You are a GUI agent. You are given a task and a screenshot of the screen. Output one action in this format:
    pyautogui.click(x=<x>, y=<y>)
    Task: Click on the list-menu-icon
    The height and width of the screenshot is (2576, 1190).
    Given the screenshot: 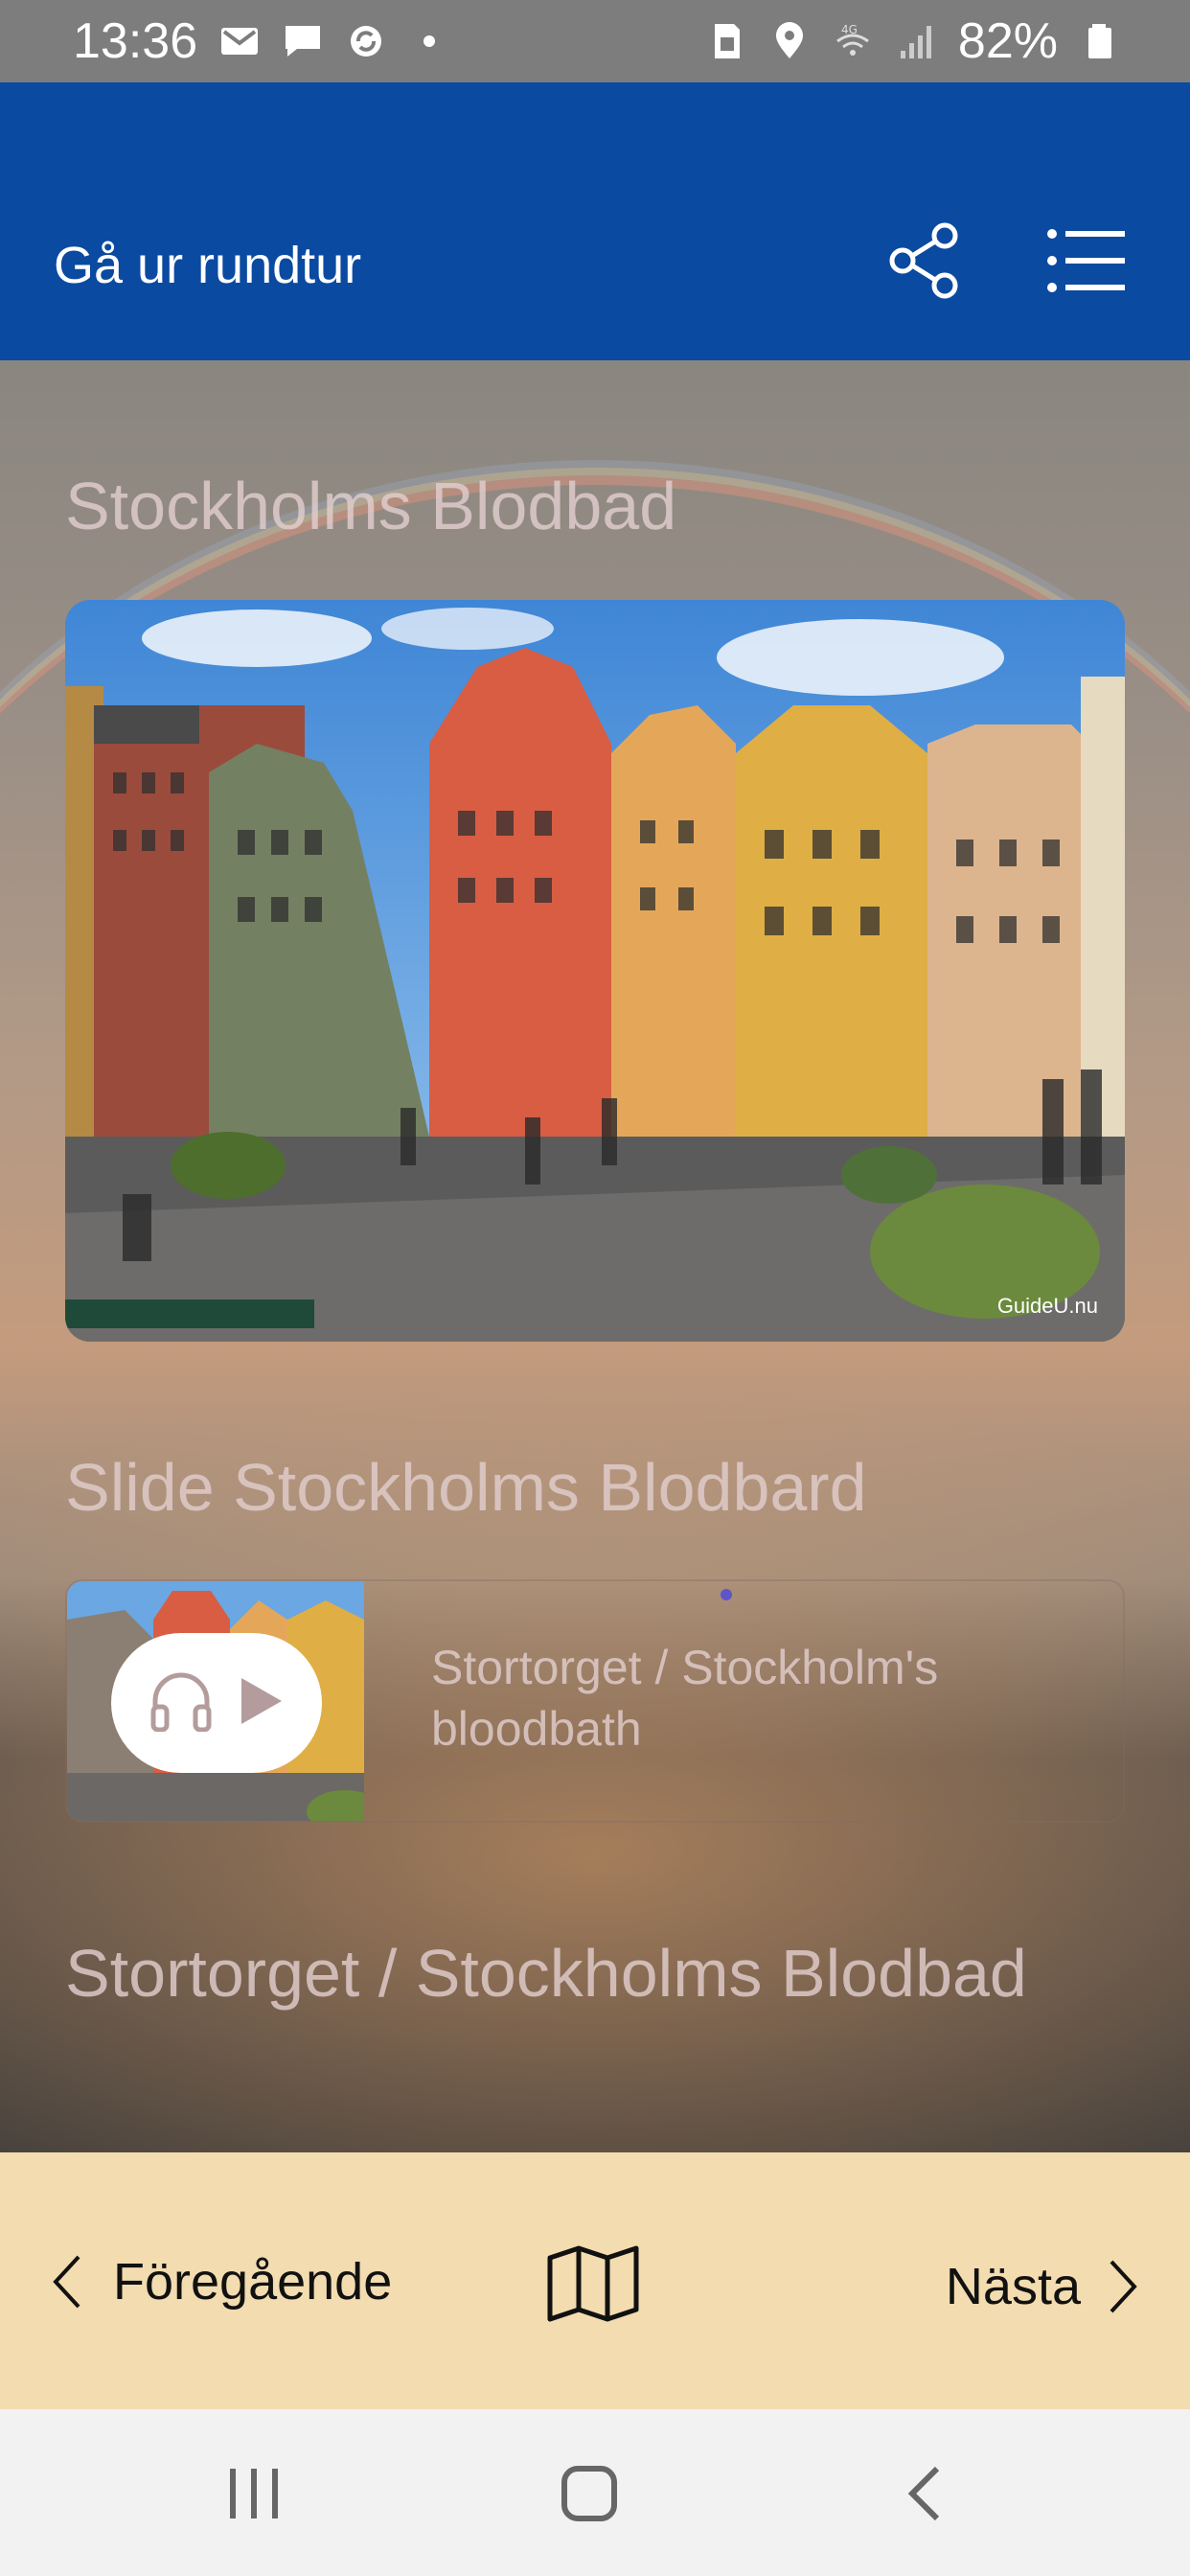 What is the action you would take?
    pyautogui.click(x=1085, y=260)
    